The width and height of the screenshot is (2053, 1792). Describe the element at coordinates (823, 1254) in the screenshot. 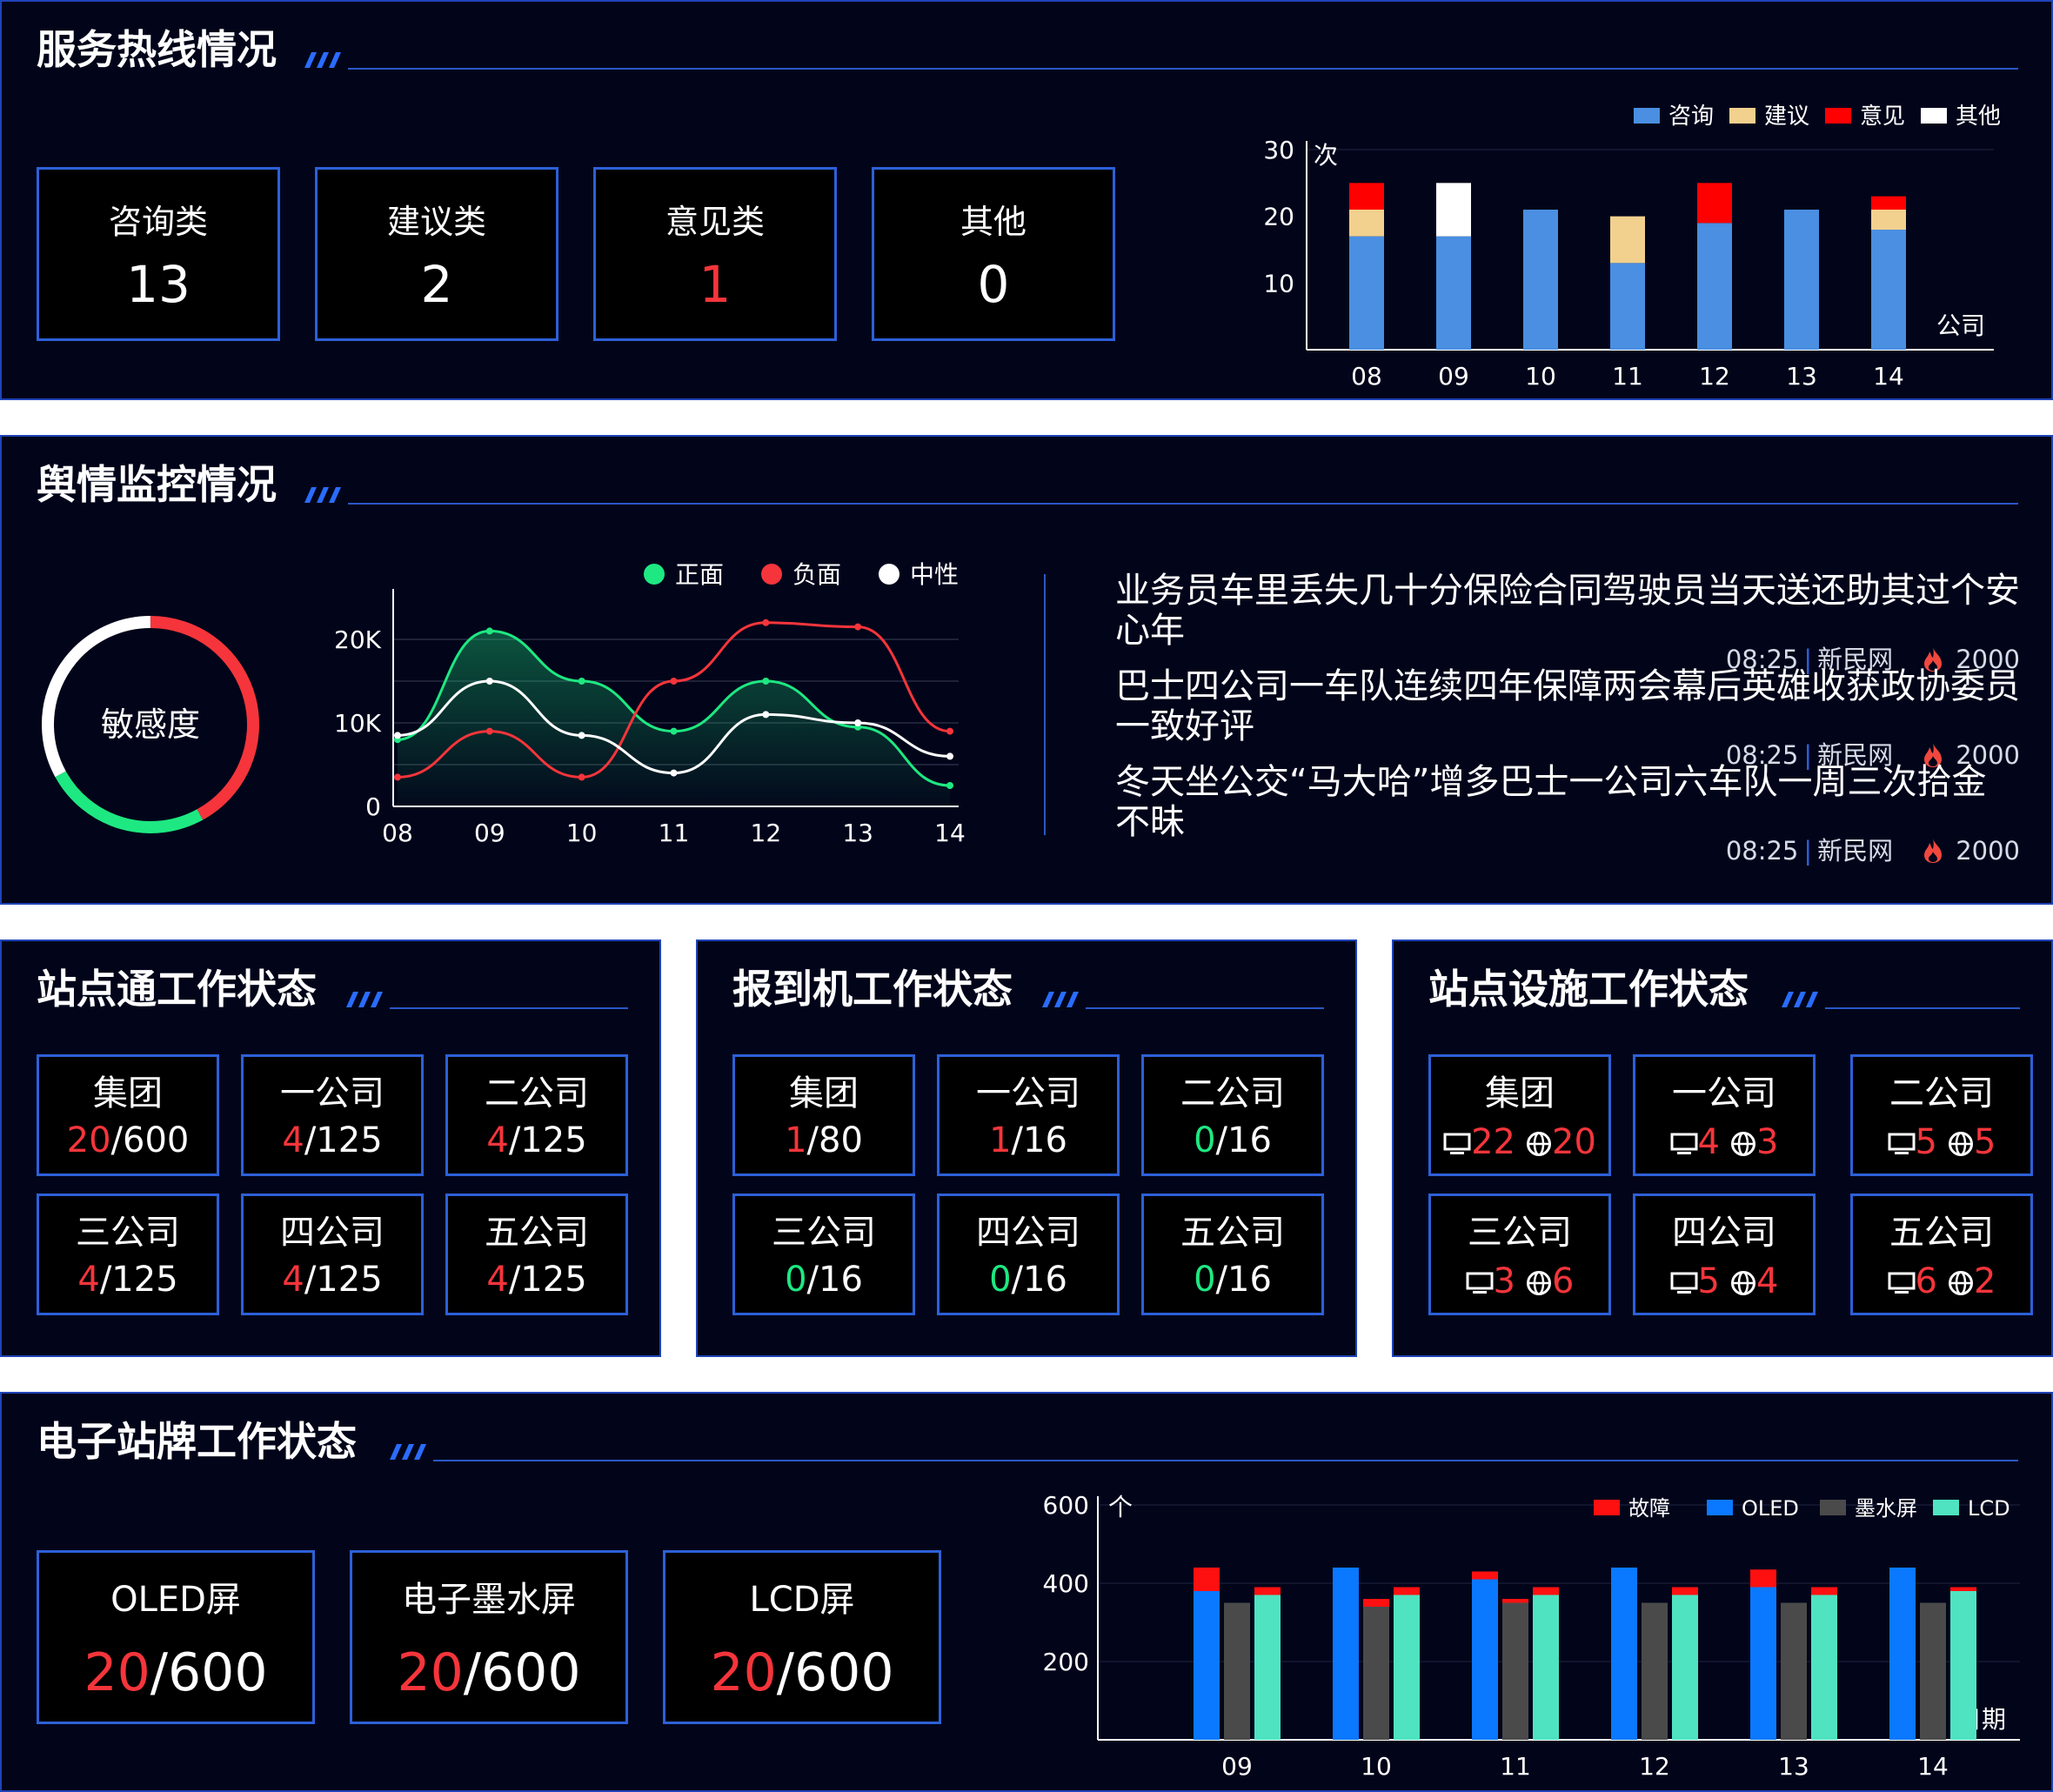

I see `status-card: 三公司 0/16` at that location.